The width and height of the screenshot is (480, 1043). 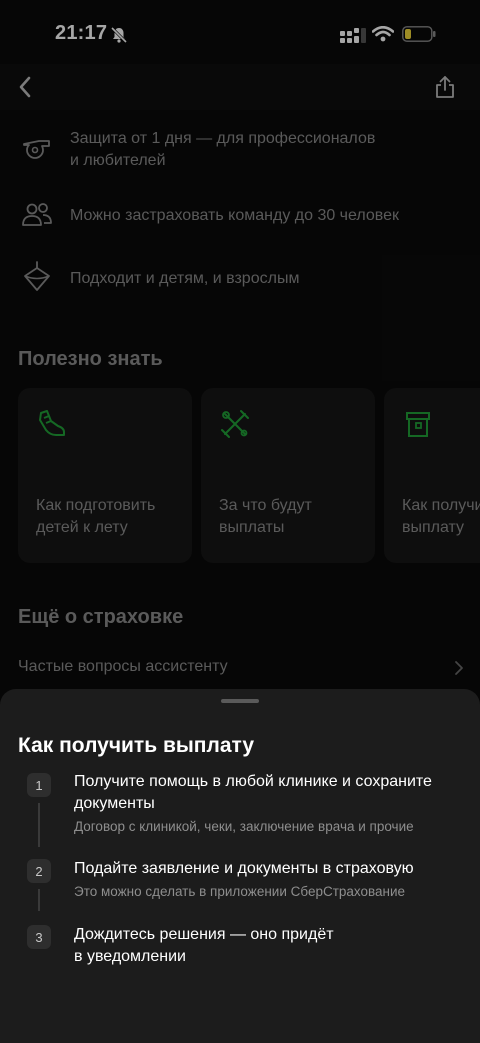 I want to click on useful-section-title: Полезно знать, so click(x=90, y=359).